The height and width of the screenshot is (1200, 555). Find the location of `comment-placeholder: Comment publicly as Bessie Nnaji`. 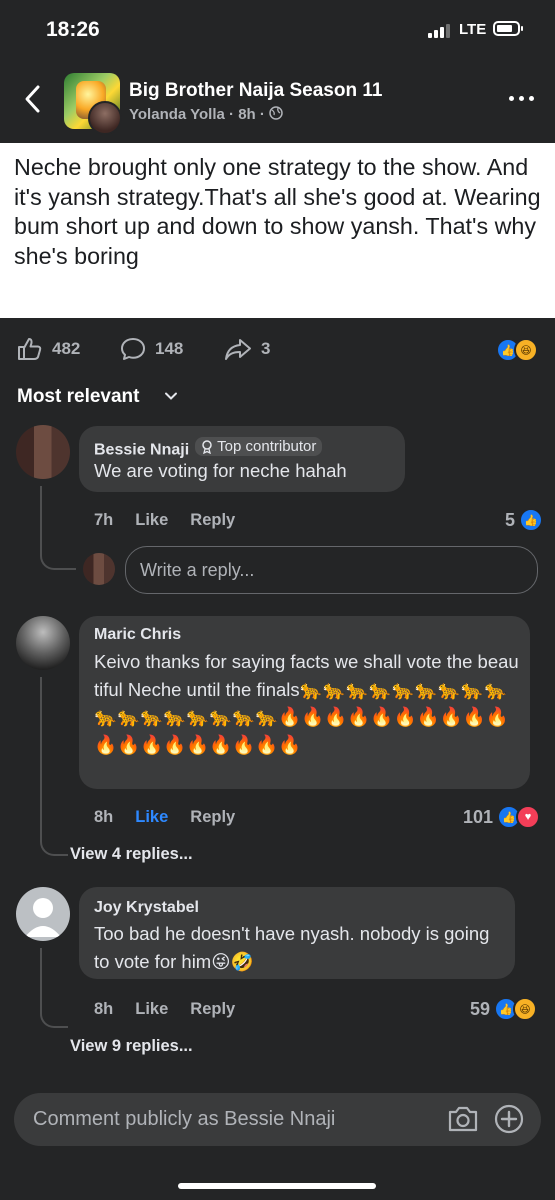

comment-placeholder: Comment publicly as Bessie Nnaji is located at coordinates (184, 1119).